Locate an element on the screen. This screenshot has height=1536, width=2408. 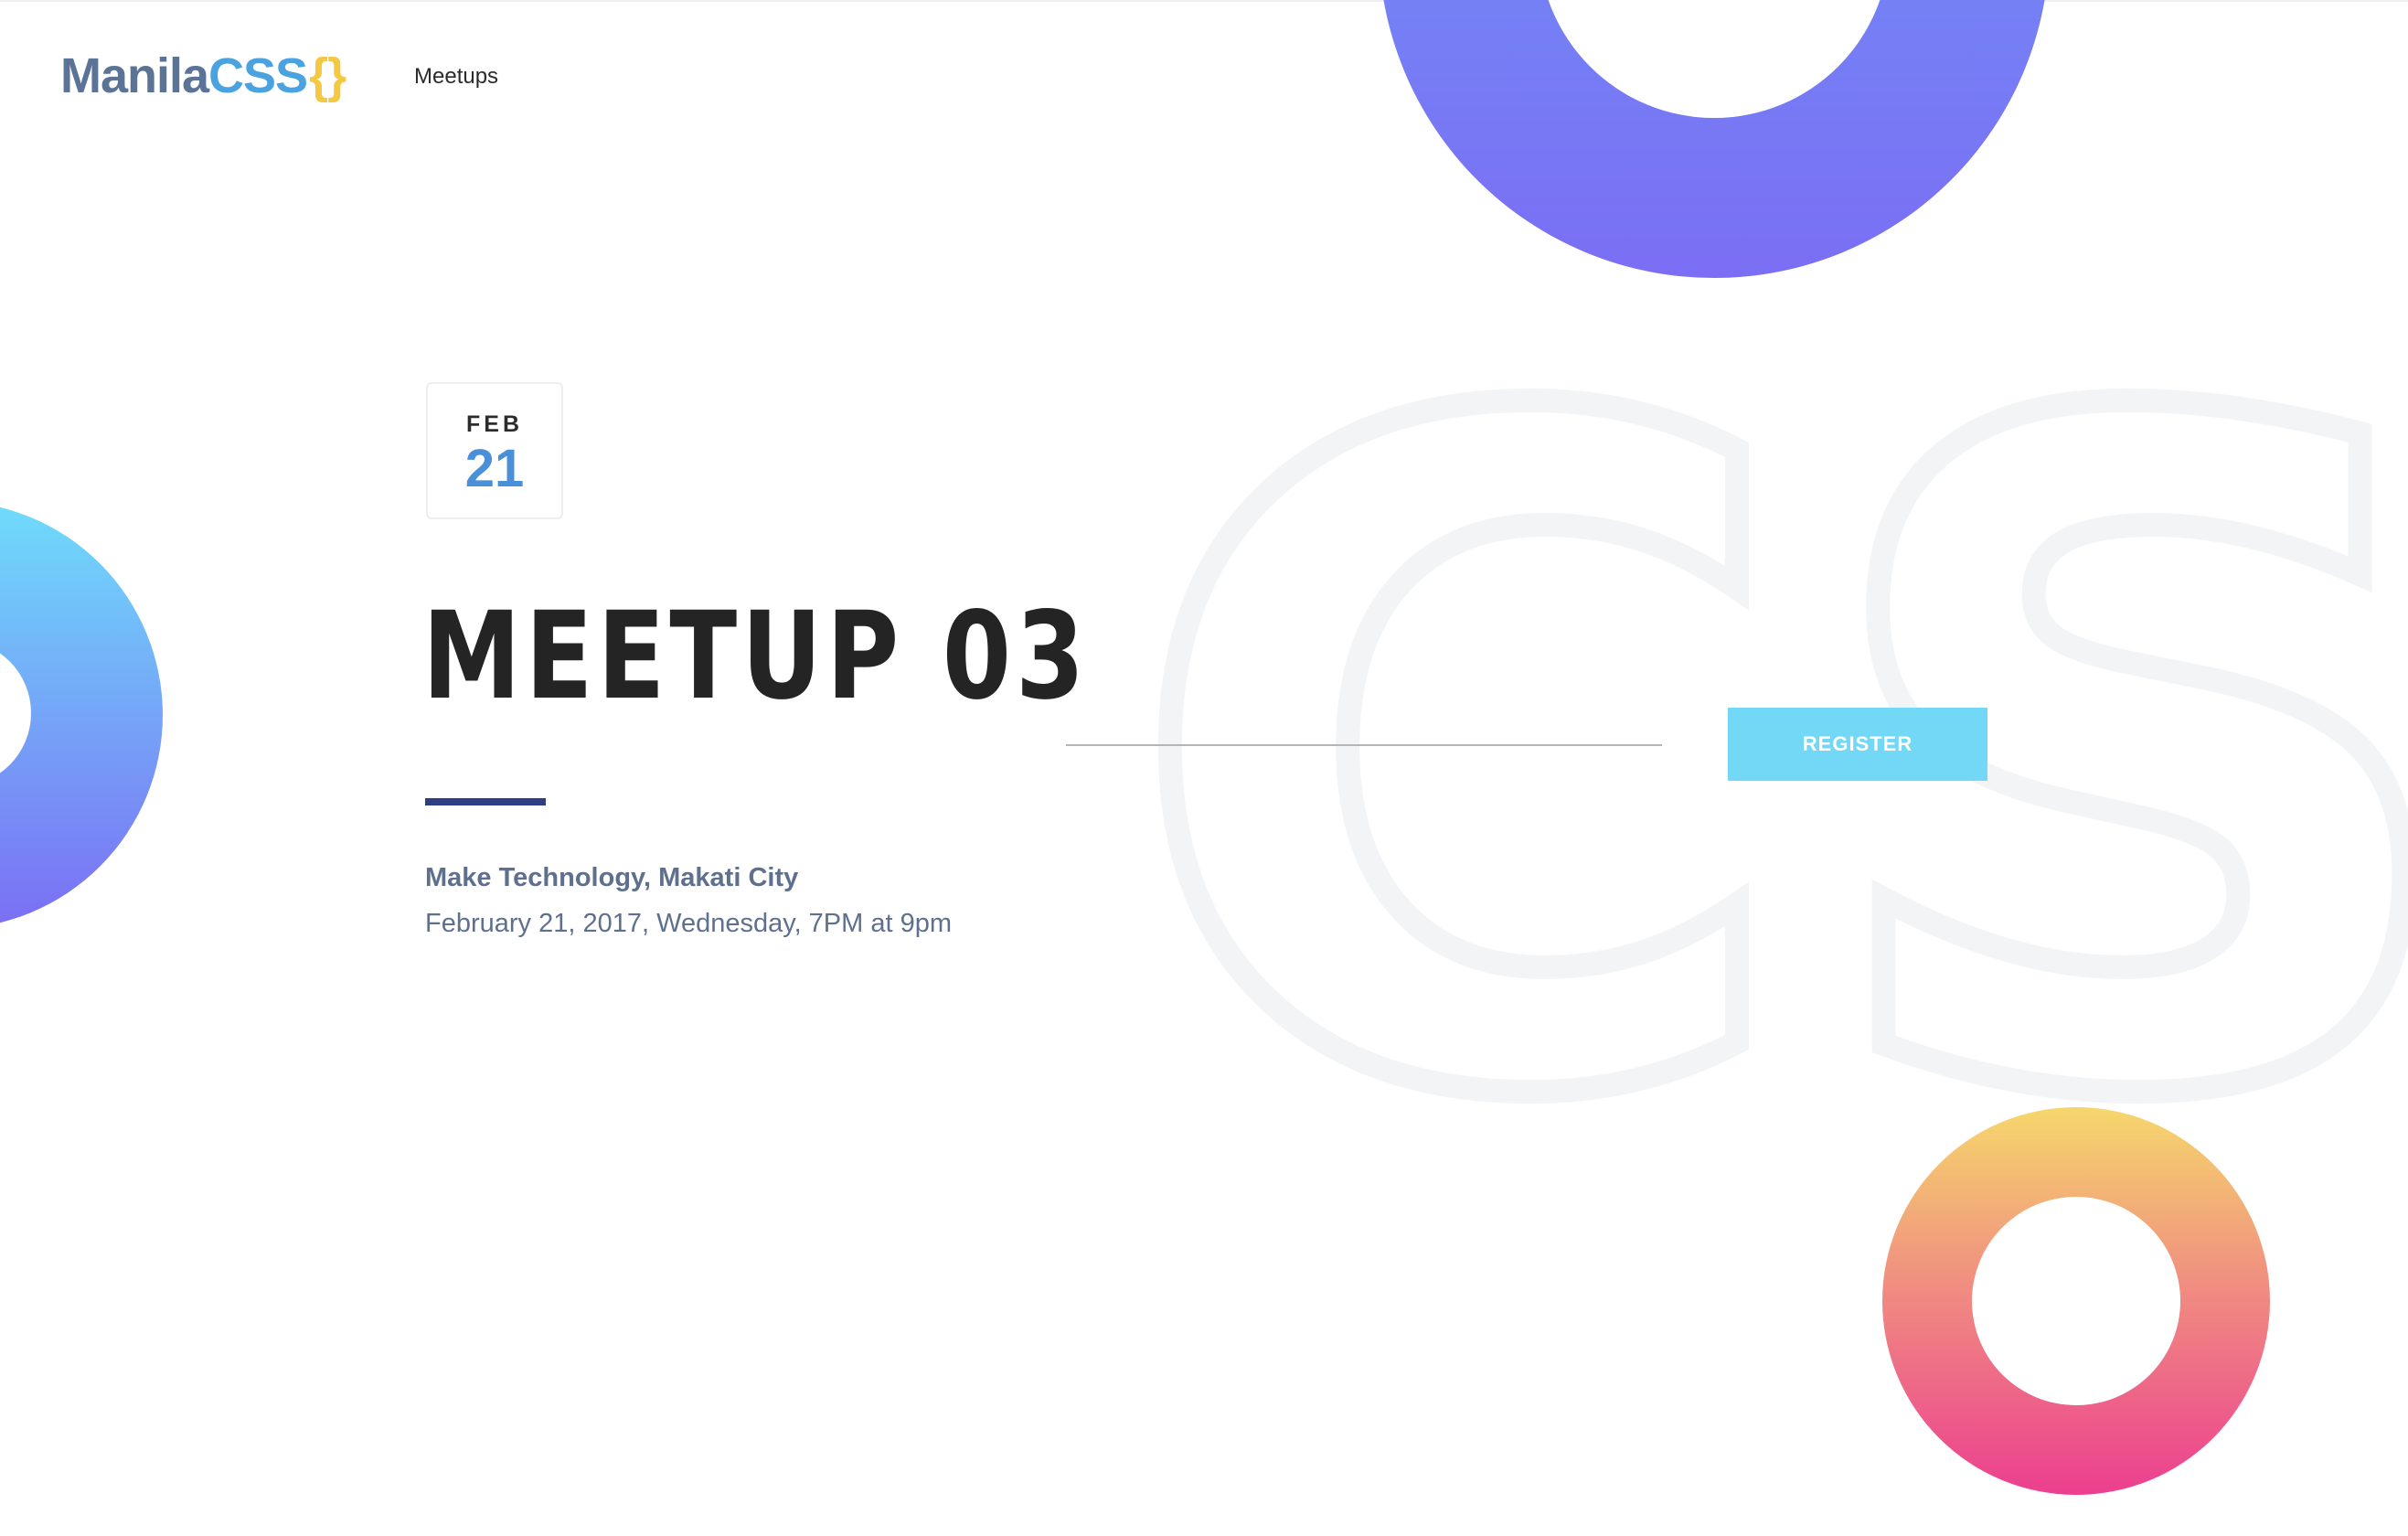
register-button: REGISTER is located at coordinates (1857, 744).